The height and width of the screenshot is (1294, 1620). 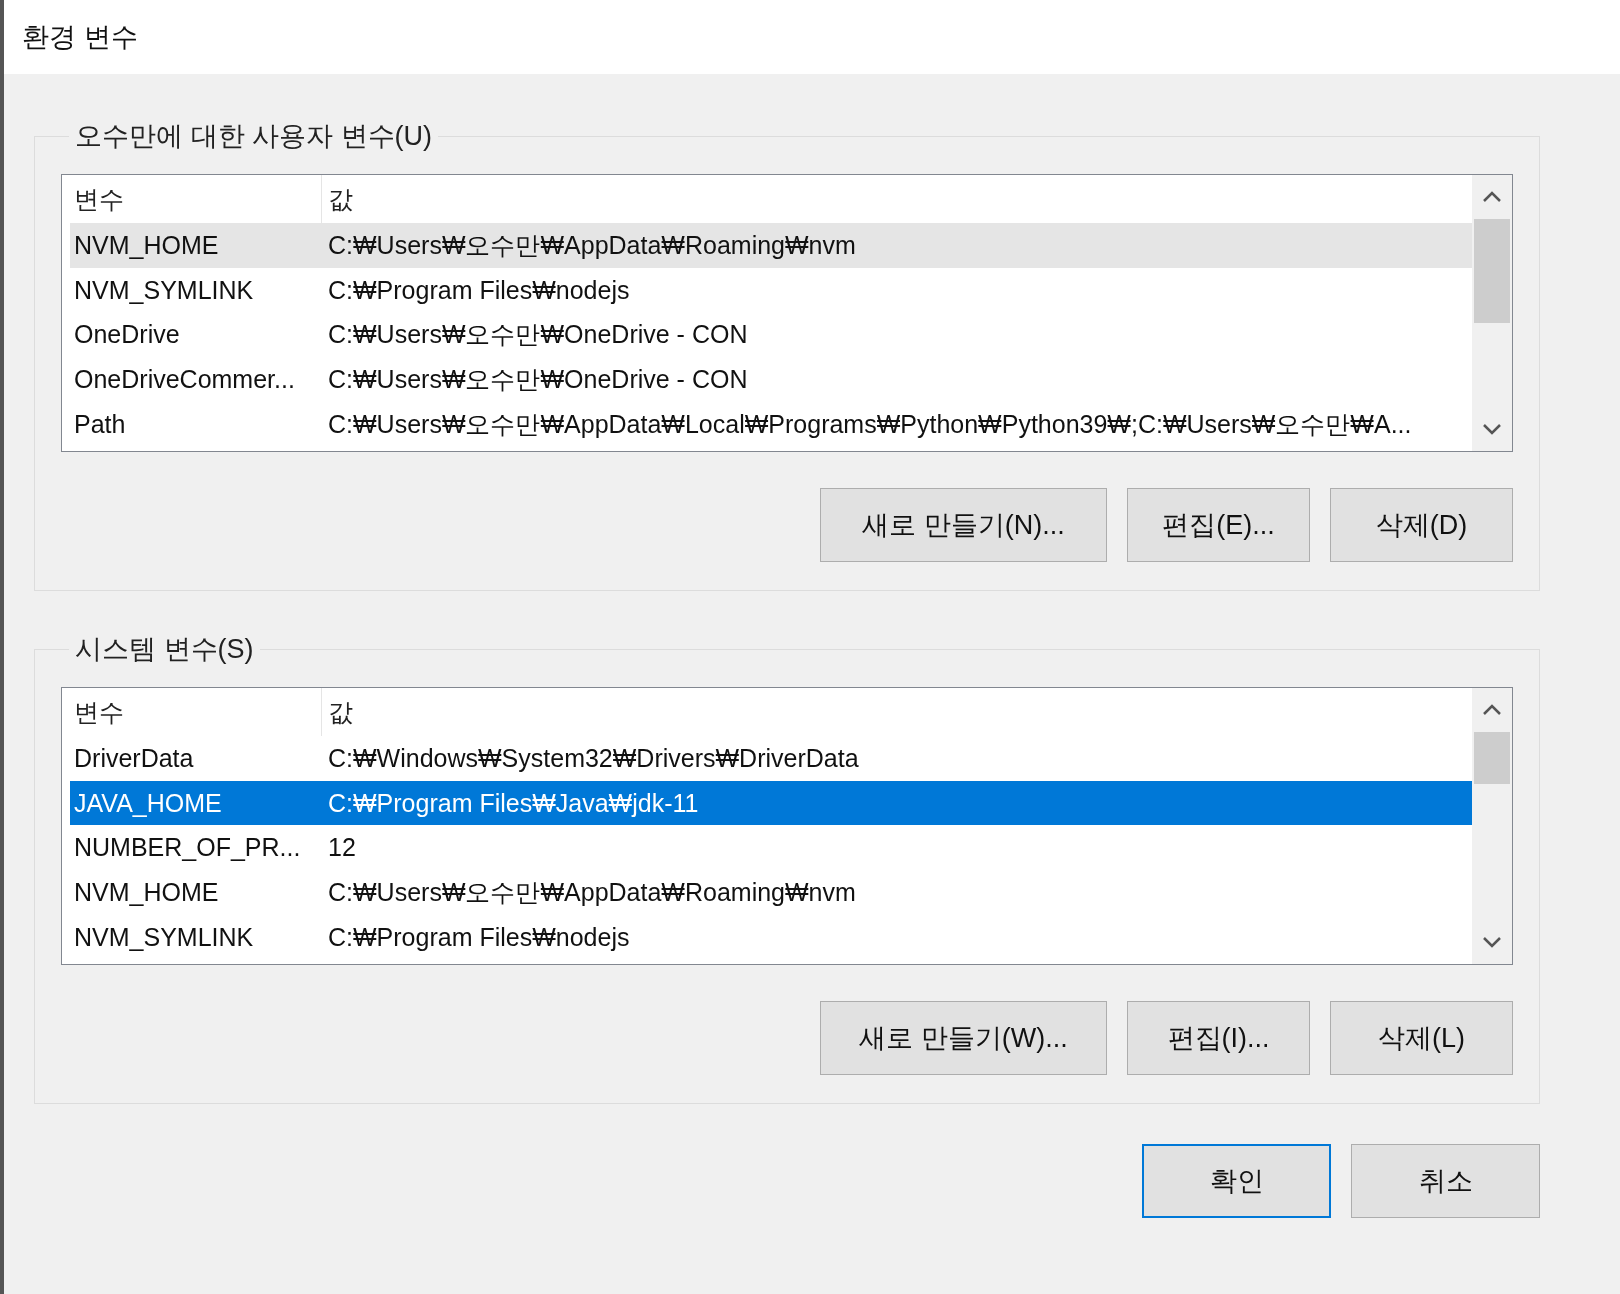 What do you see at coordinates (196, 712) in the screenshot?
I see `column-header: 변수` at bounding box center [196, 712].